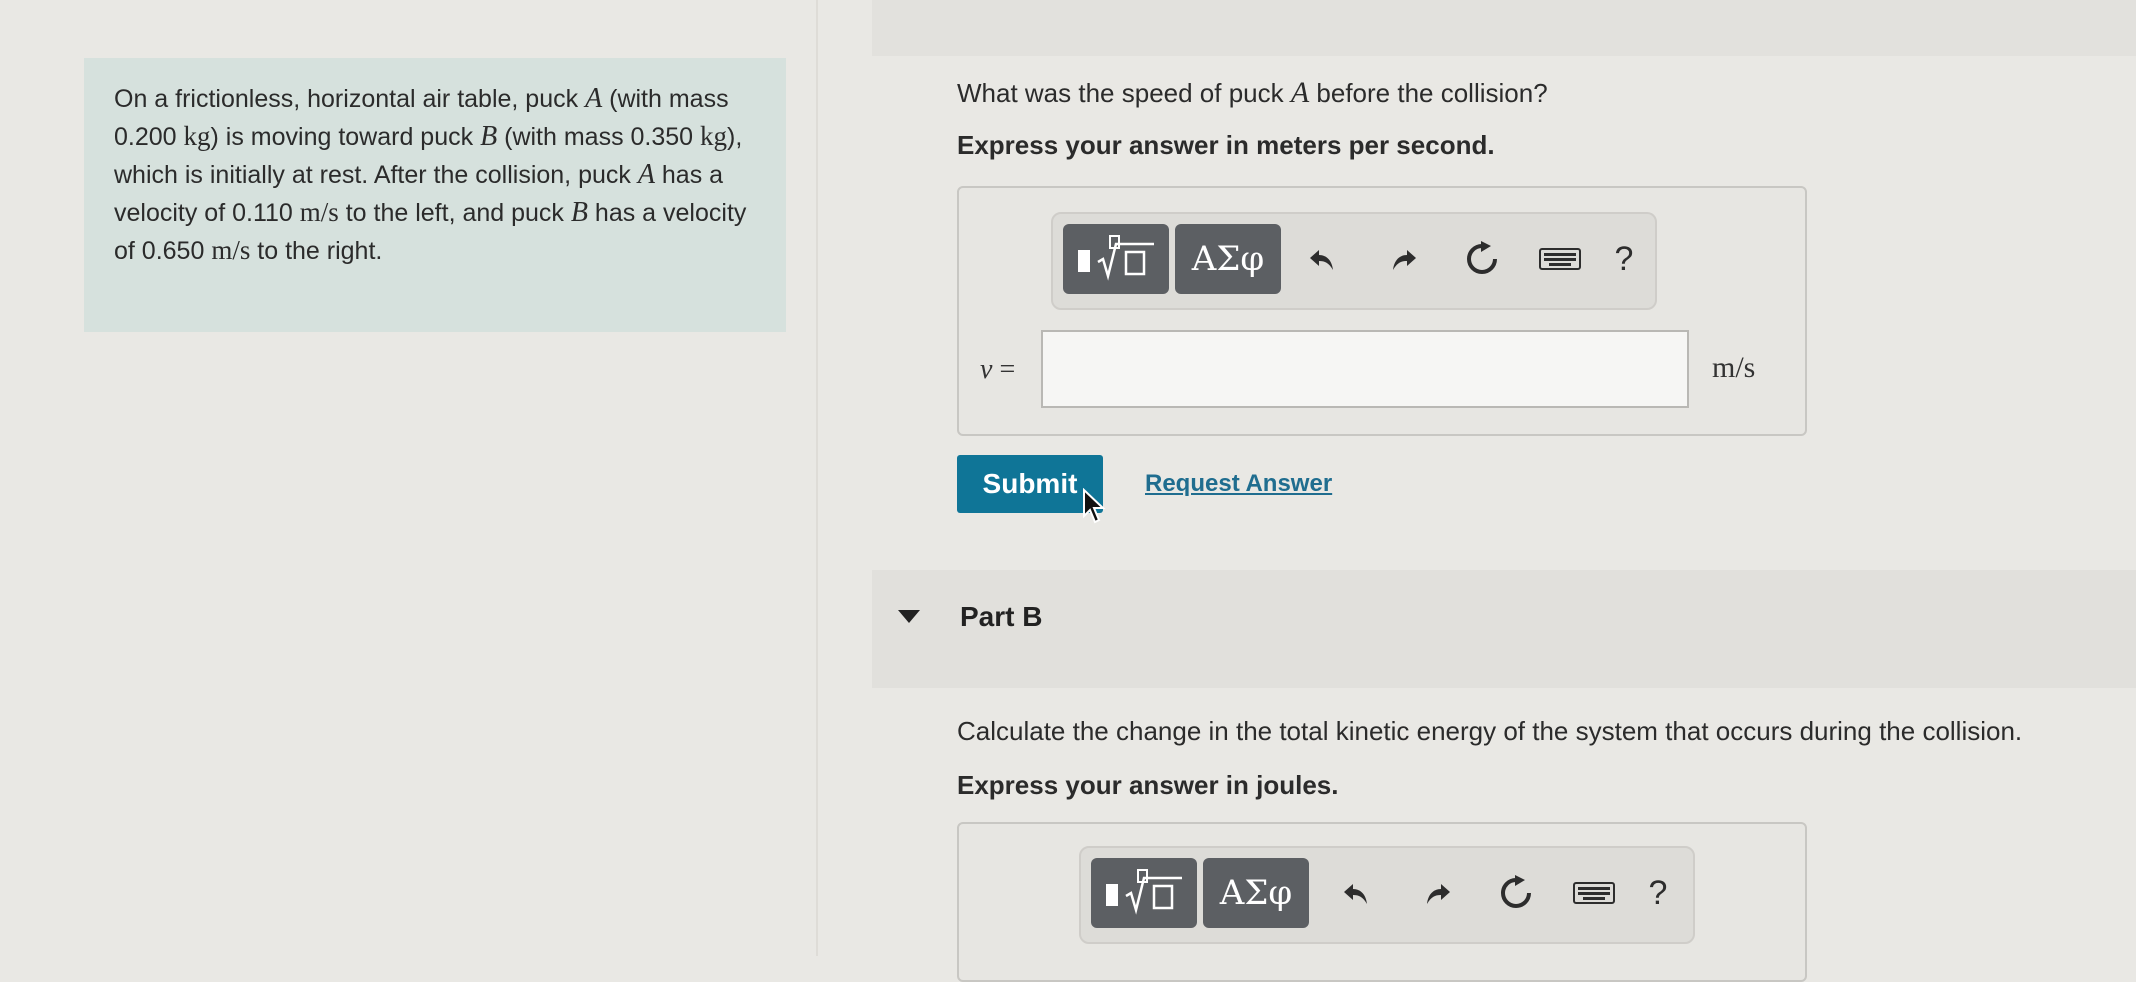 The width and height of the screenshot is (2136, 982). What do you see at coordinates (1504, 28) in the screenshot?
I see `header-strip` at bounding box center [1504, 28].